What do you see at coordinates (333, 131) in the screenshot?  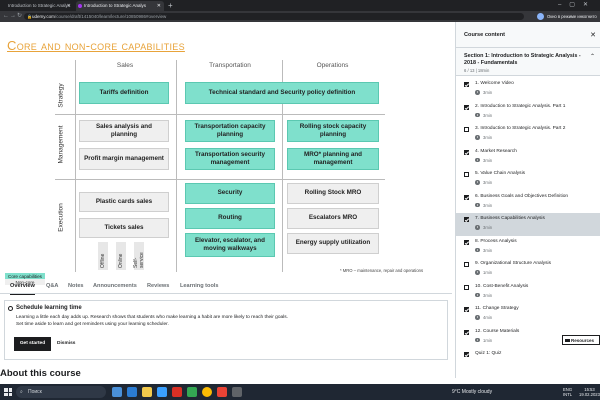 I see `box-rolling-stock-capacity: Rolling stock capacity planning` at bounding box center [333, 131].